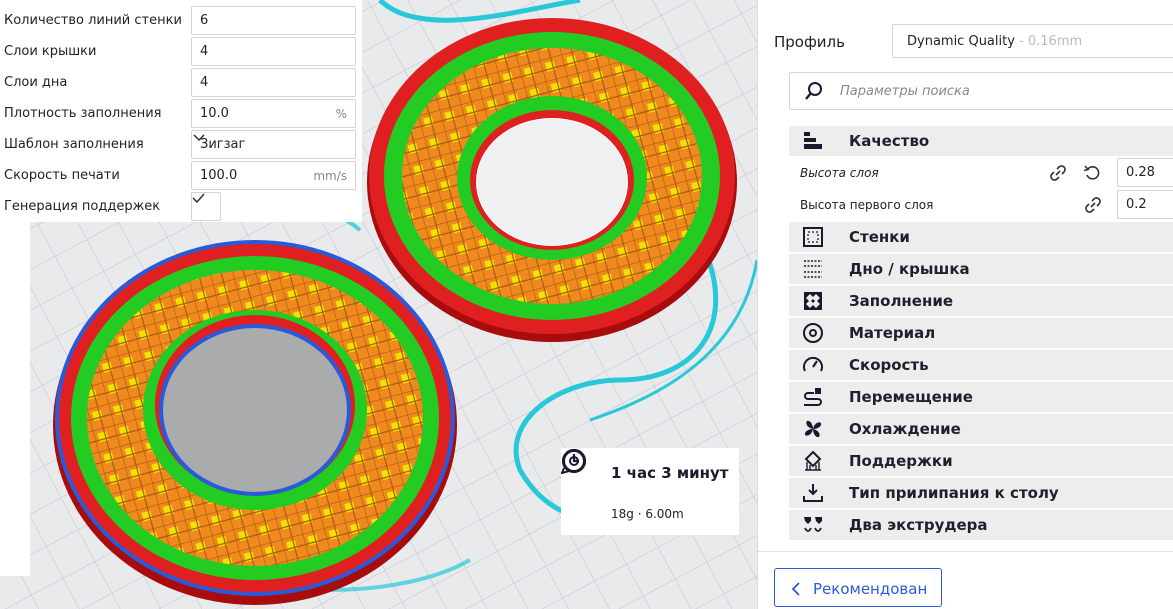 Image resolution: width=1173 pixels, height=609 pixels. What do you see at coordinates (273, 20) in the screenshot?
I see `wall-line-count-input: 6` at bounding box center [273, 20].